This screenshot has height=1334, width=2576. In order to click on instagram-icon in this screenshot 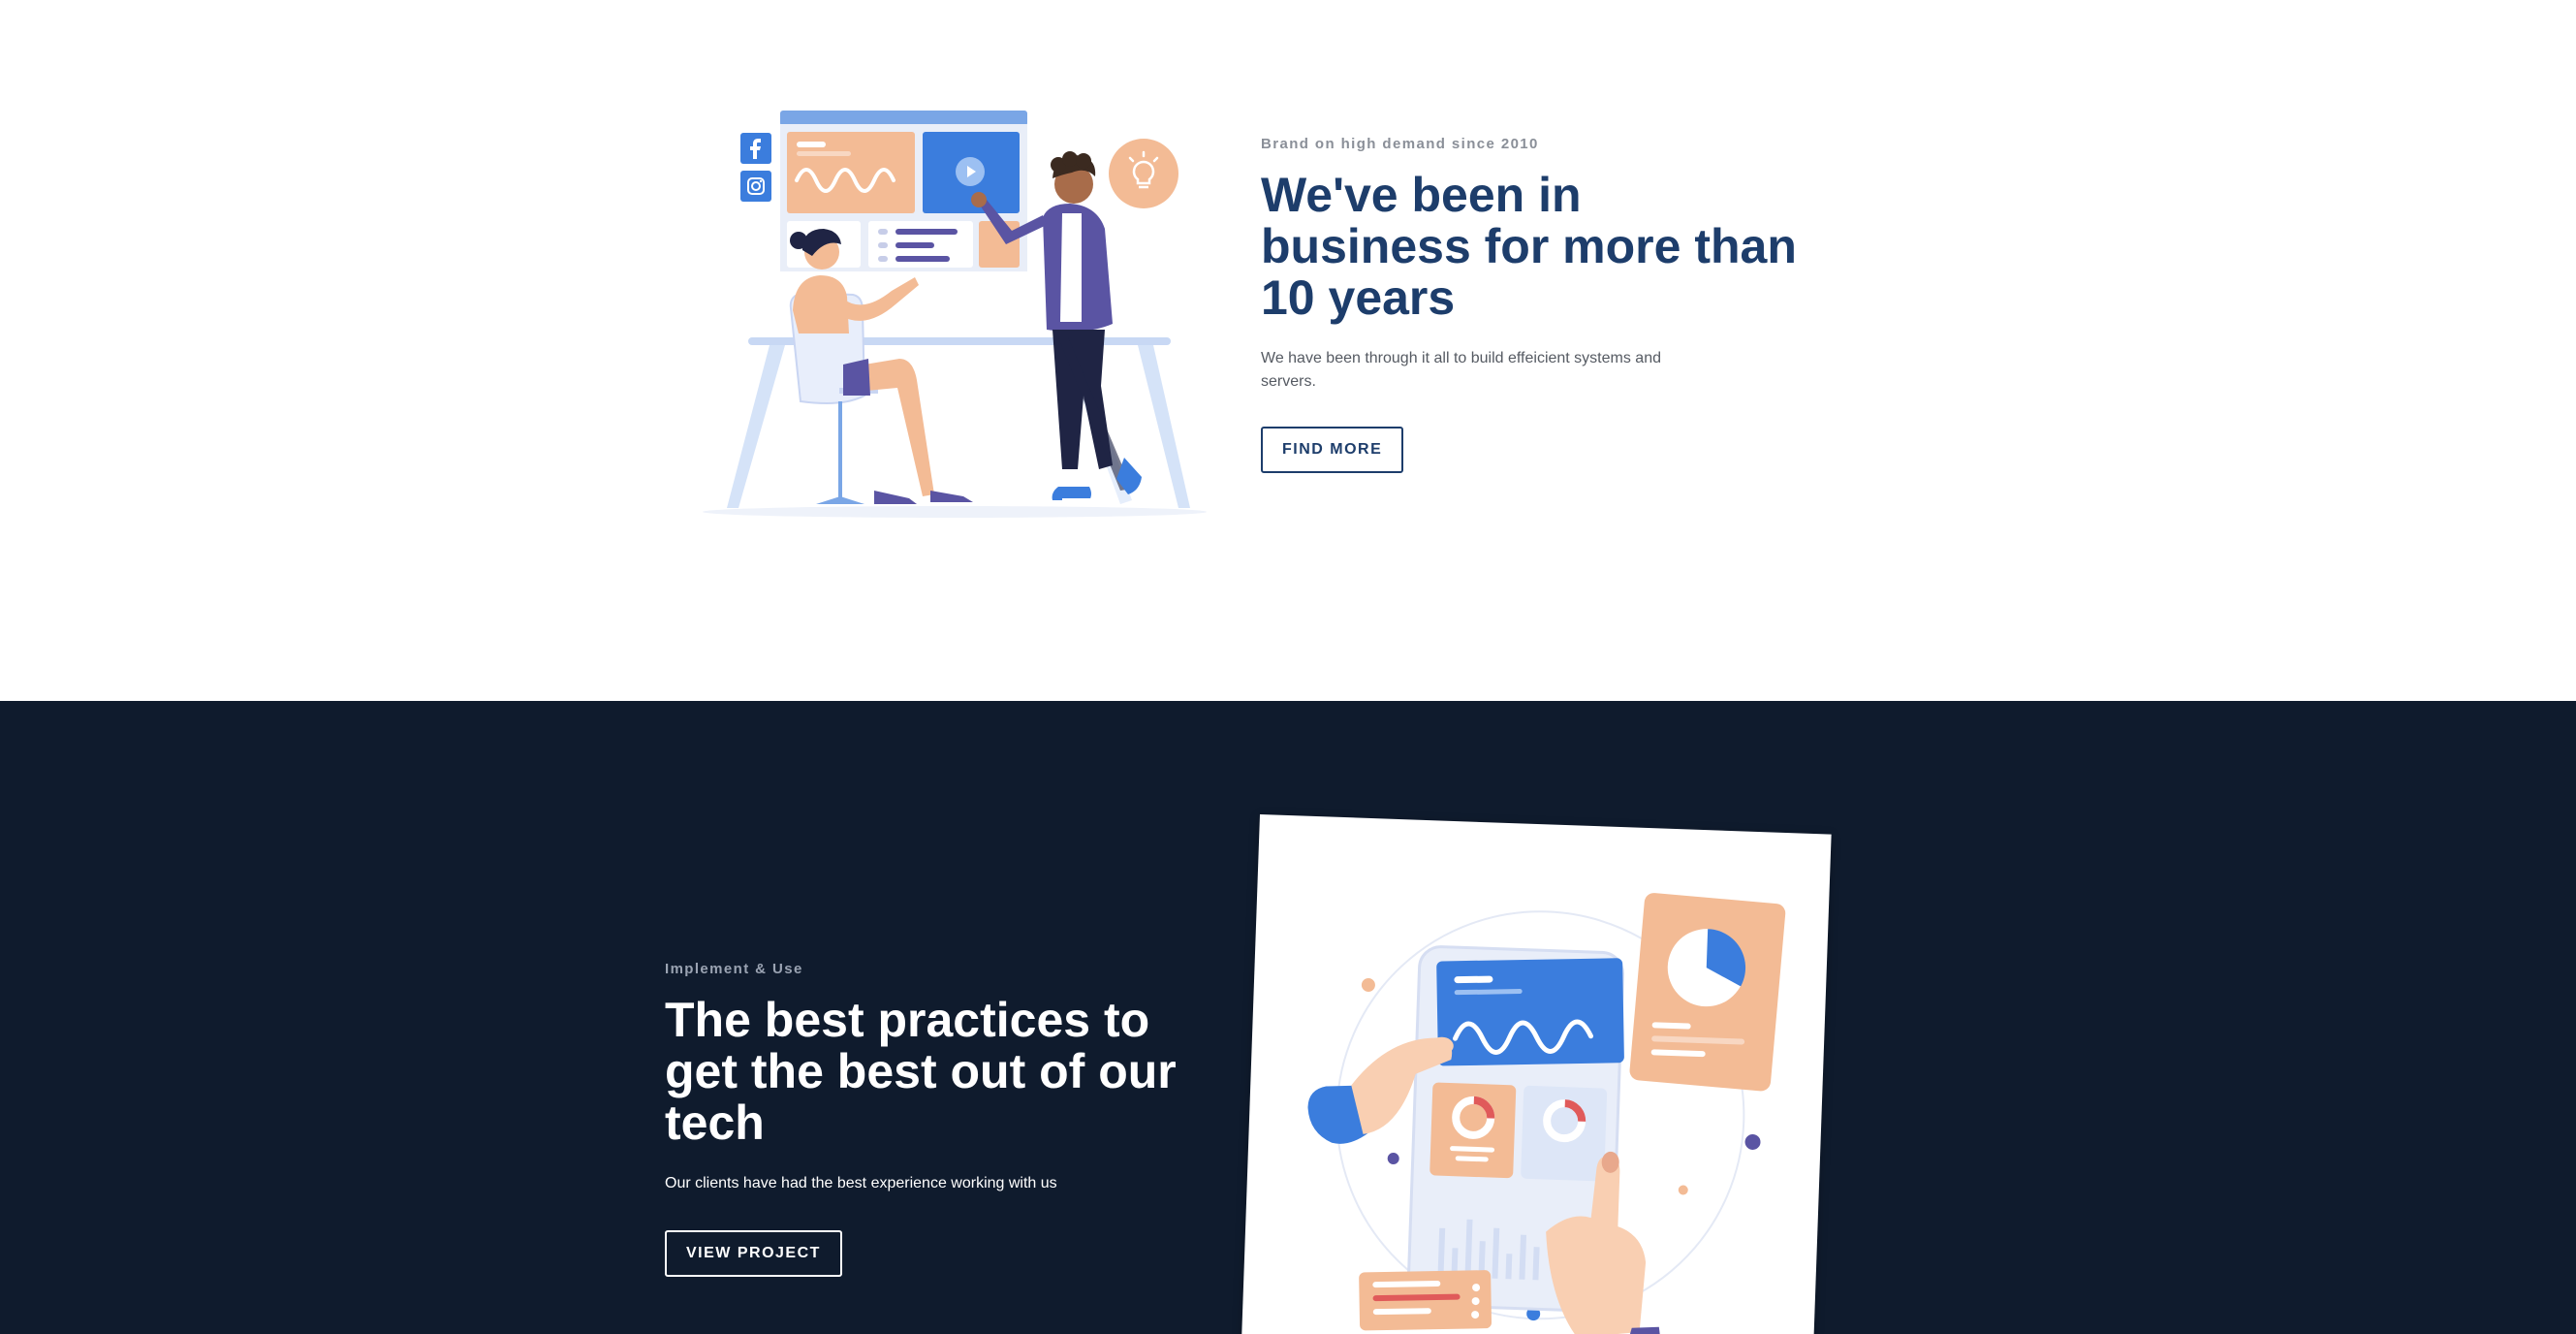, I will do `click(755, 186)`.